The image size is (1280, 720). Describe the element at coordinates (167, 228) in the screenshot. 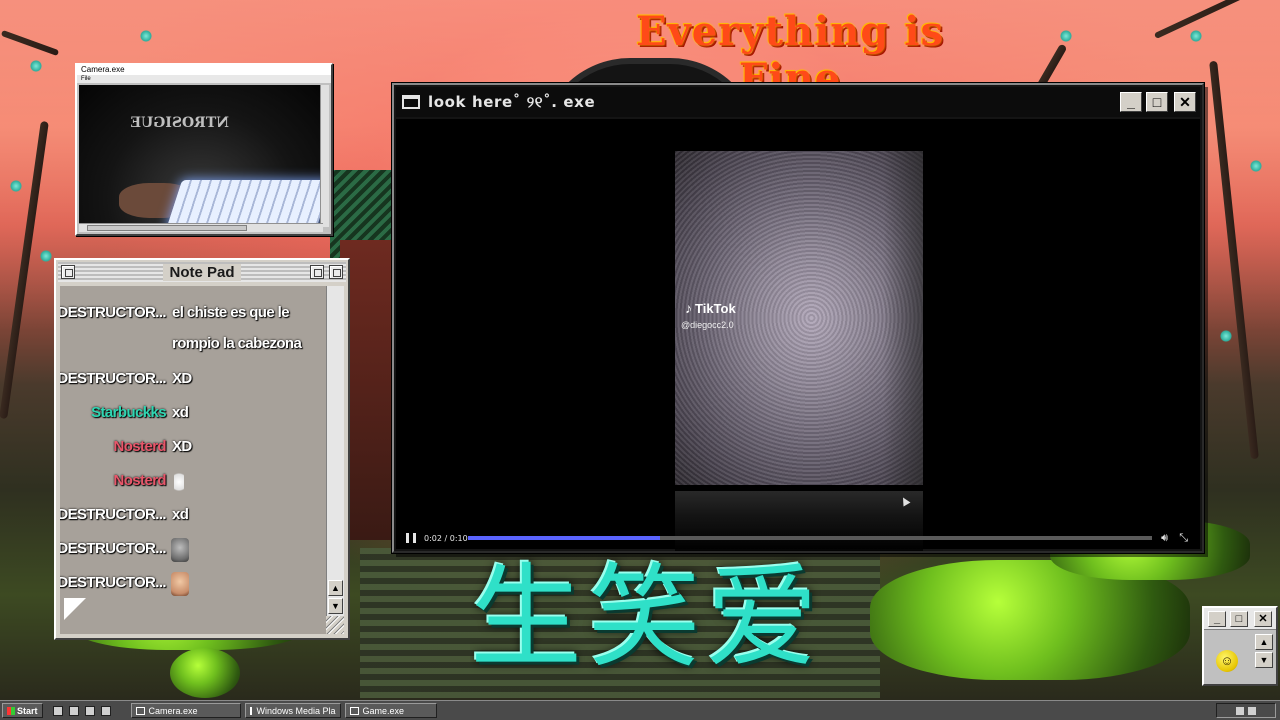

I see `scrollbar-thumb` at that location.